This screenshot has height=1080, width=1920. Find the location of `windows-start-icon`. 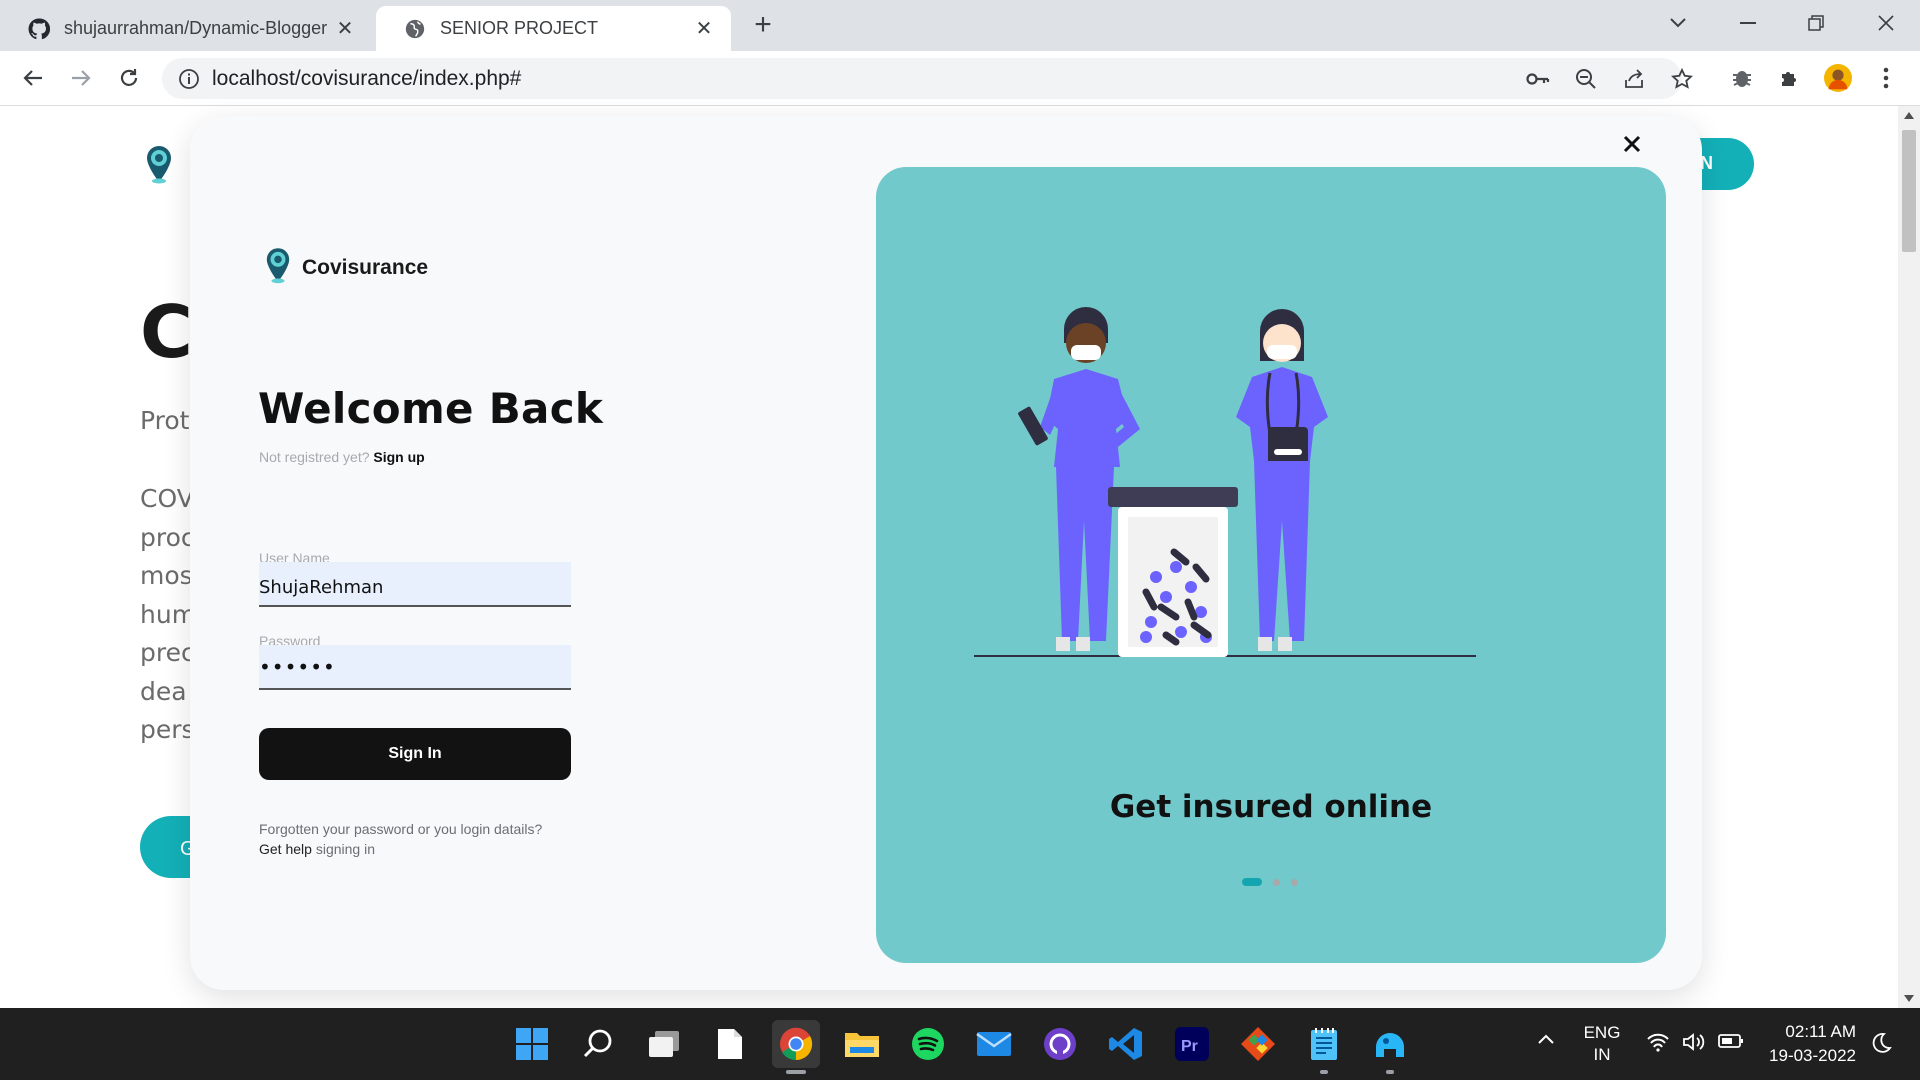

windows-start-icon is located at coordinates (532, 1044).